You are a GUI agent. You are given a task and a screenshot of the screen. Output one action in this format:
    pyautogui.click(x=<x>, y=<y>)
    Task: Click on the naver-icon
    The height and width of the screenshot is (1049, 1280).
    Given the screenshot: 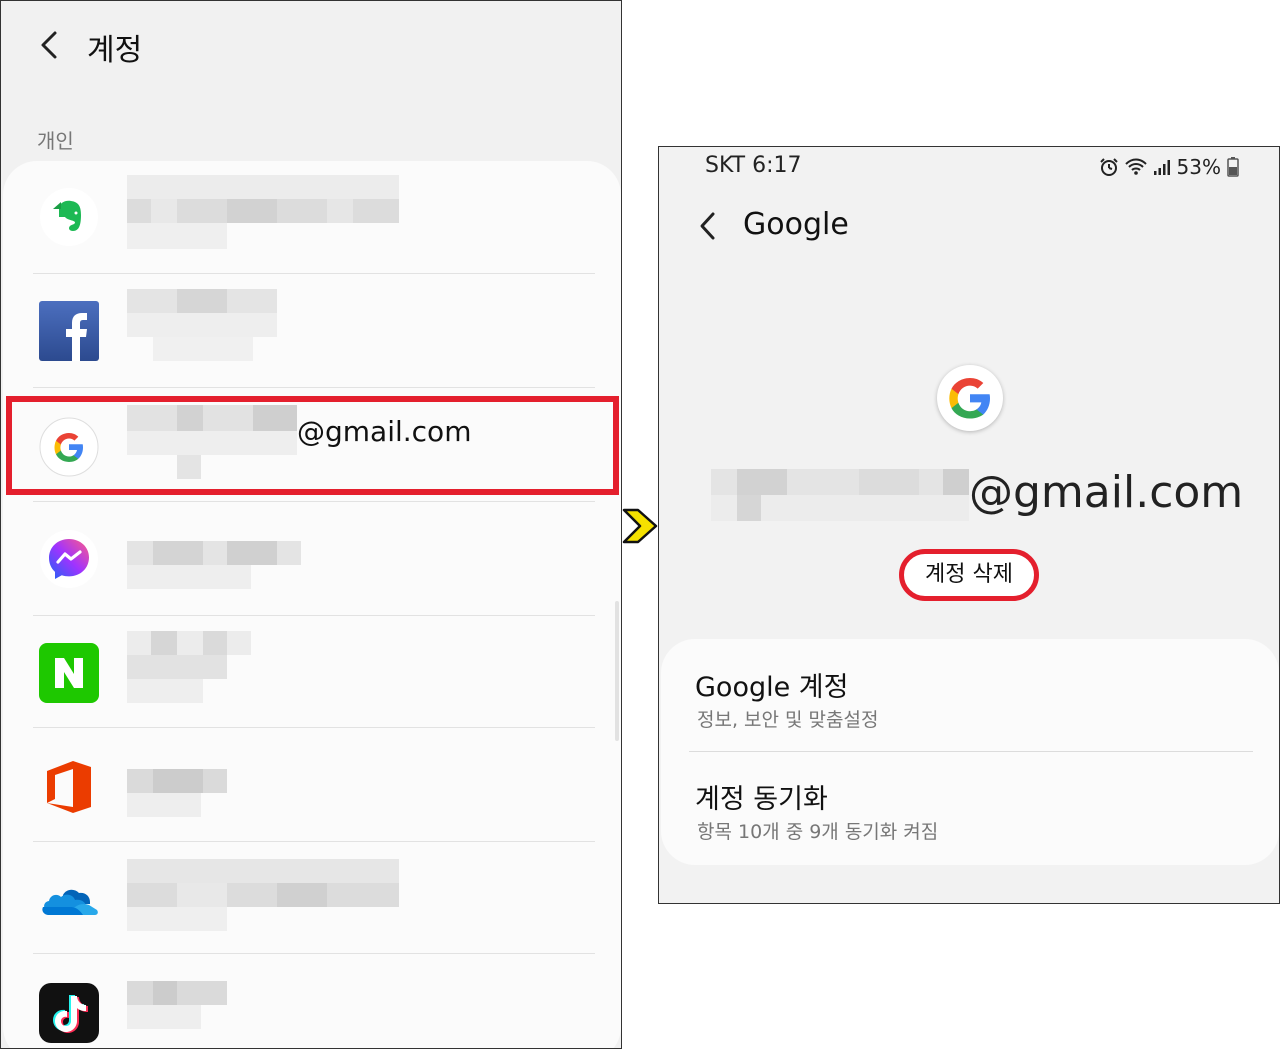 What is the action you would take?
    pyautogui.click(x=69, y=673)
    